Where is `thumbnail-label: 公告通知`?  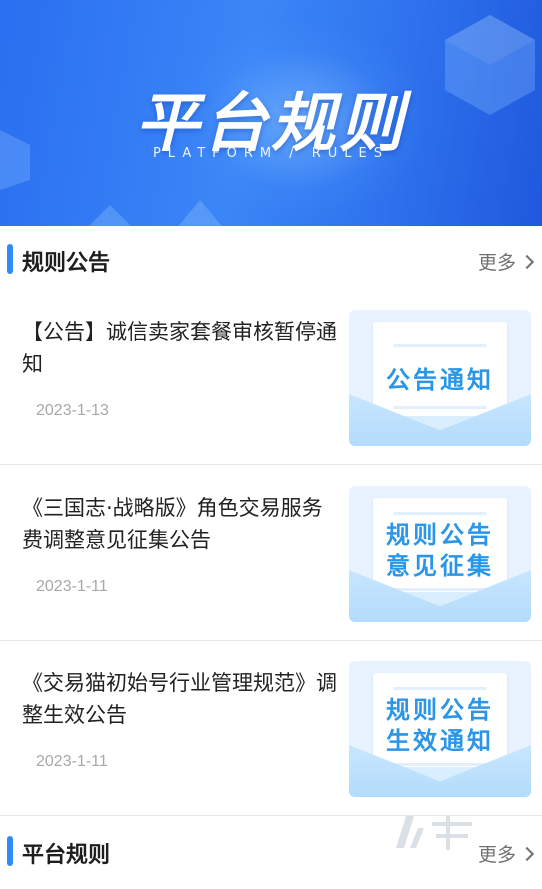 thumbnail-label: 公告通知 is located at coordinates (440, 380).